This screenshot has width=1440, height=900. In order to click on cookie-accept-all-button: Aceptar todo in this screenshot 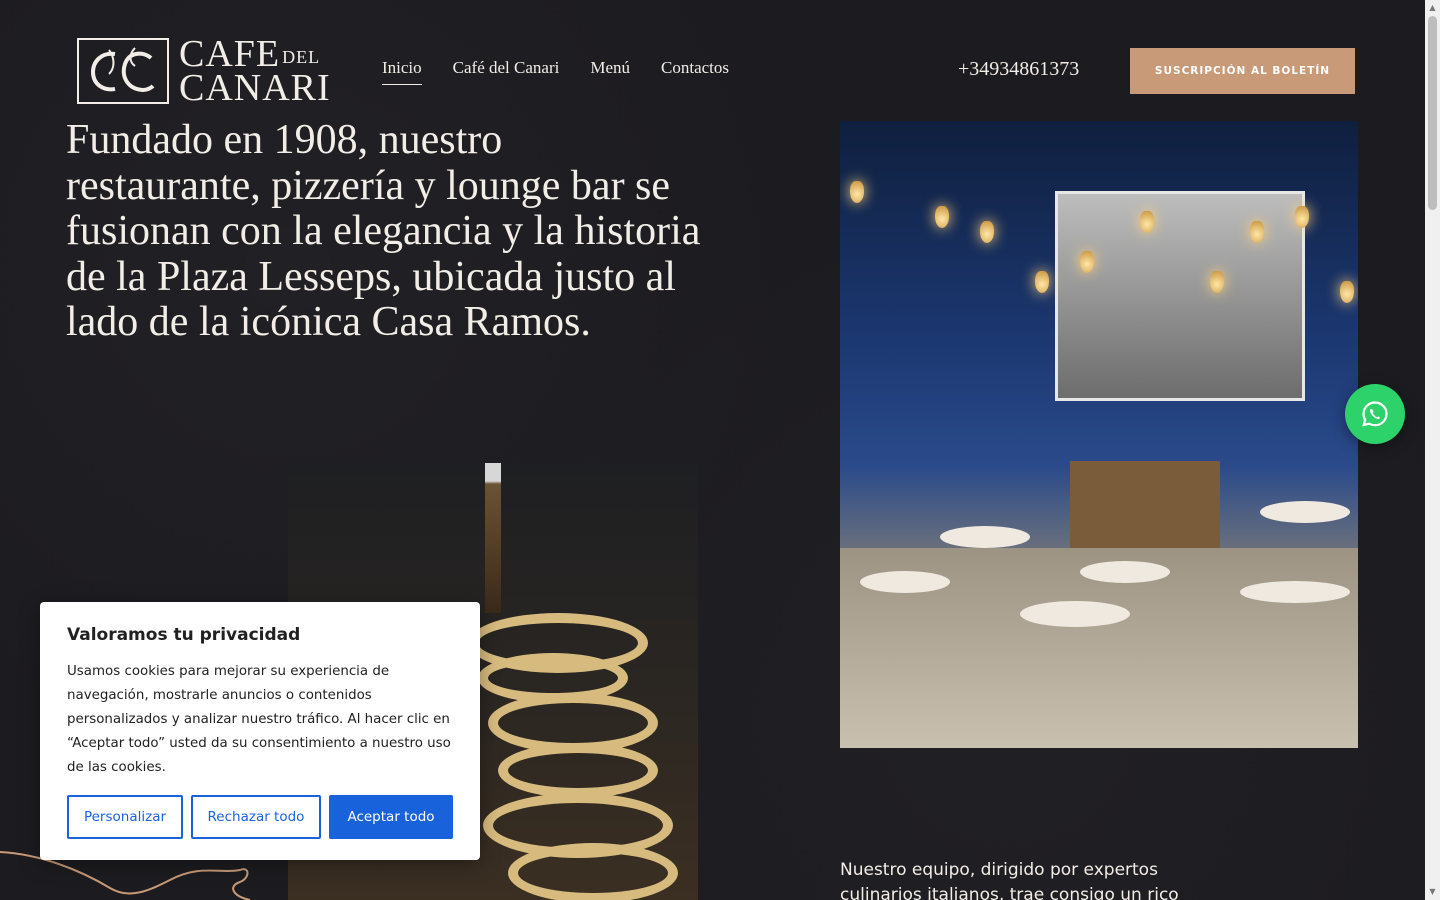, I will do `click(391, 817)`.